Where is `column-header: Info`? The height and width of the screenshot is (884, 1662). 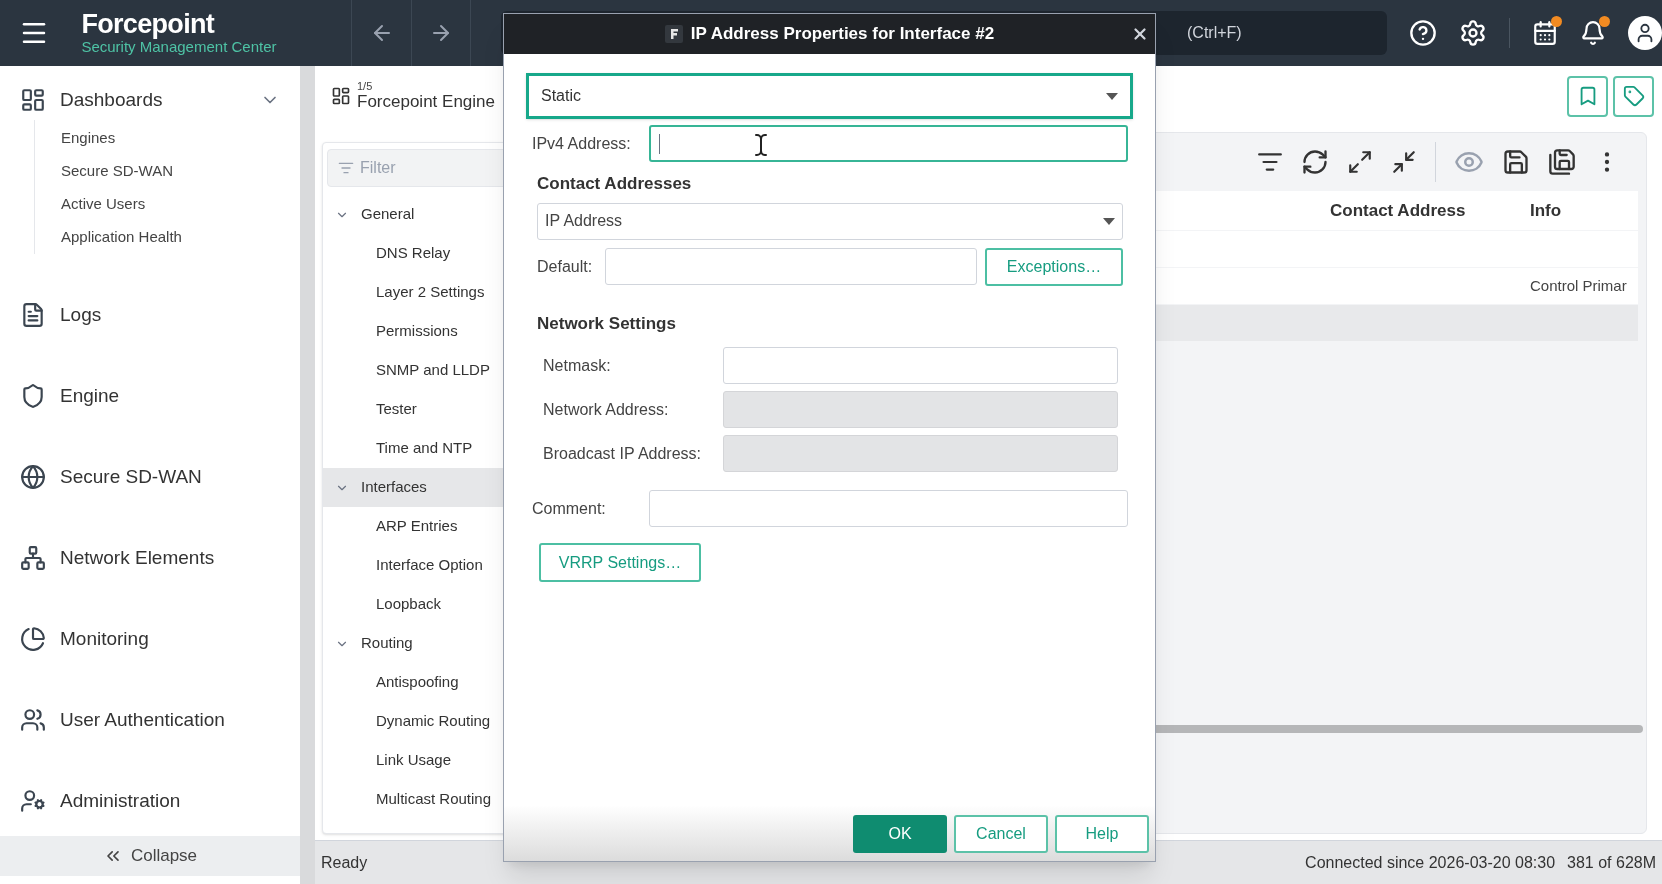
column-header: Info is located at coordinates (1584, 210).